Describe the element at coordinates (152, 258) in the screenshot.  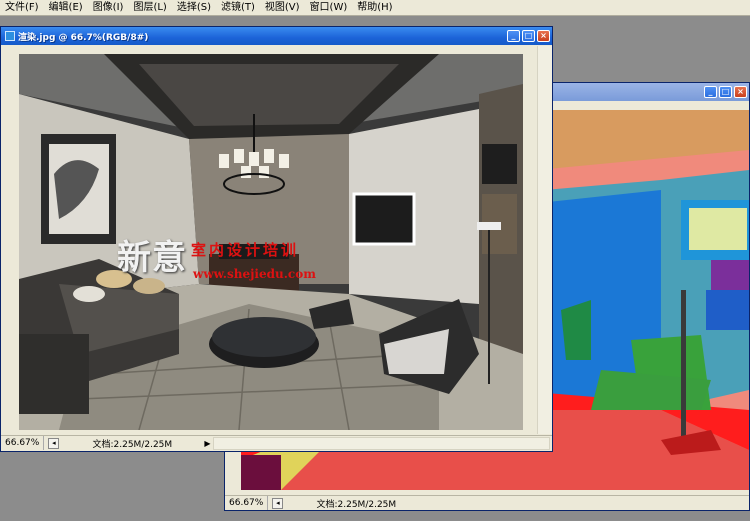
I see `watermark-brand: 新意` at that location.